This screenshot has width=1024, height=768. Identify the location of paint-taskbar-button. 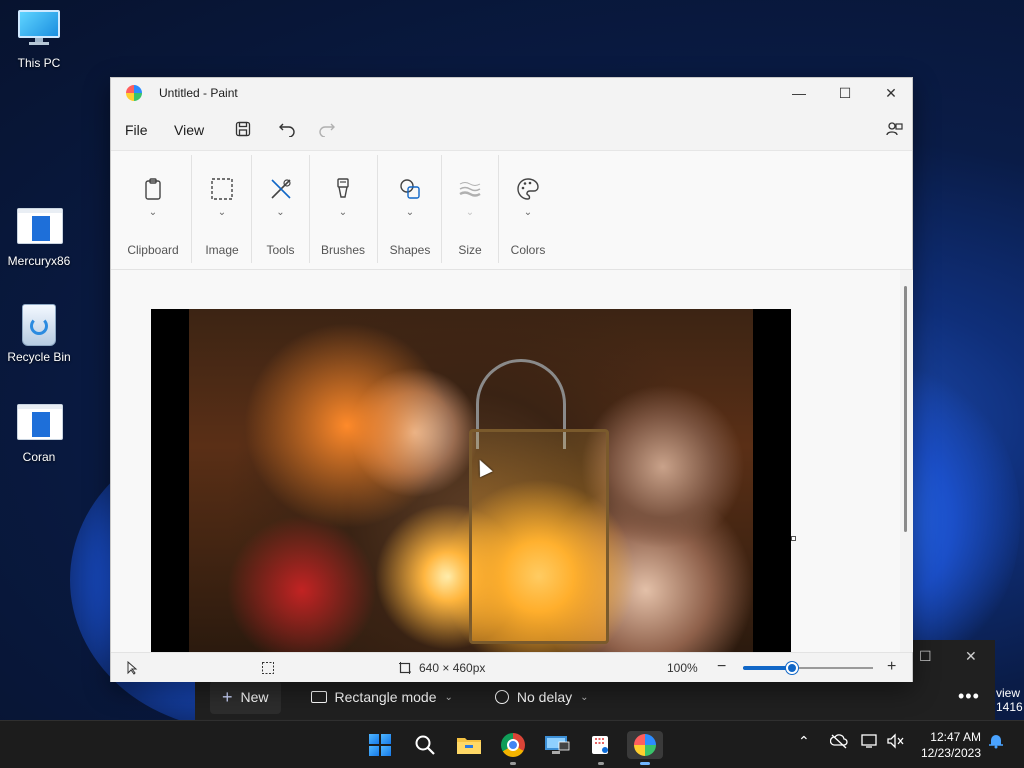
(645, 745).